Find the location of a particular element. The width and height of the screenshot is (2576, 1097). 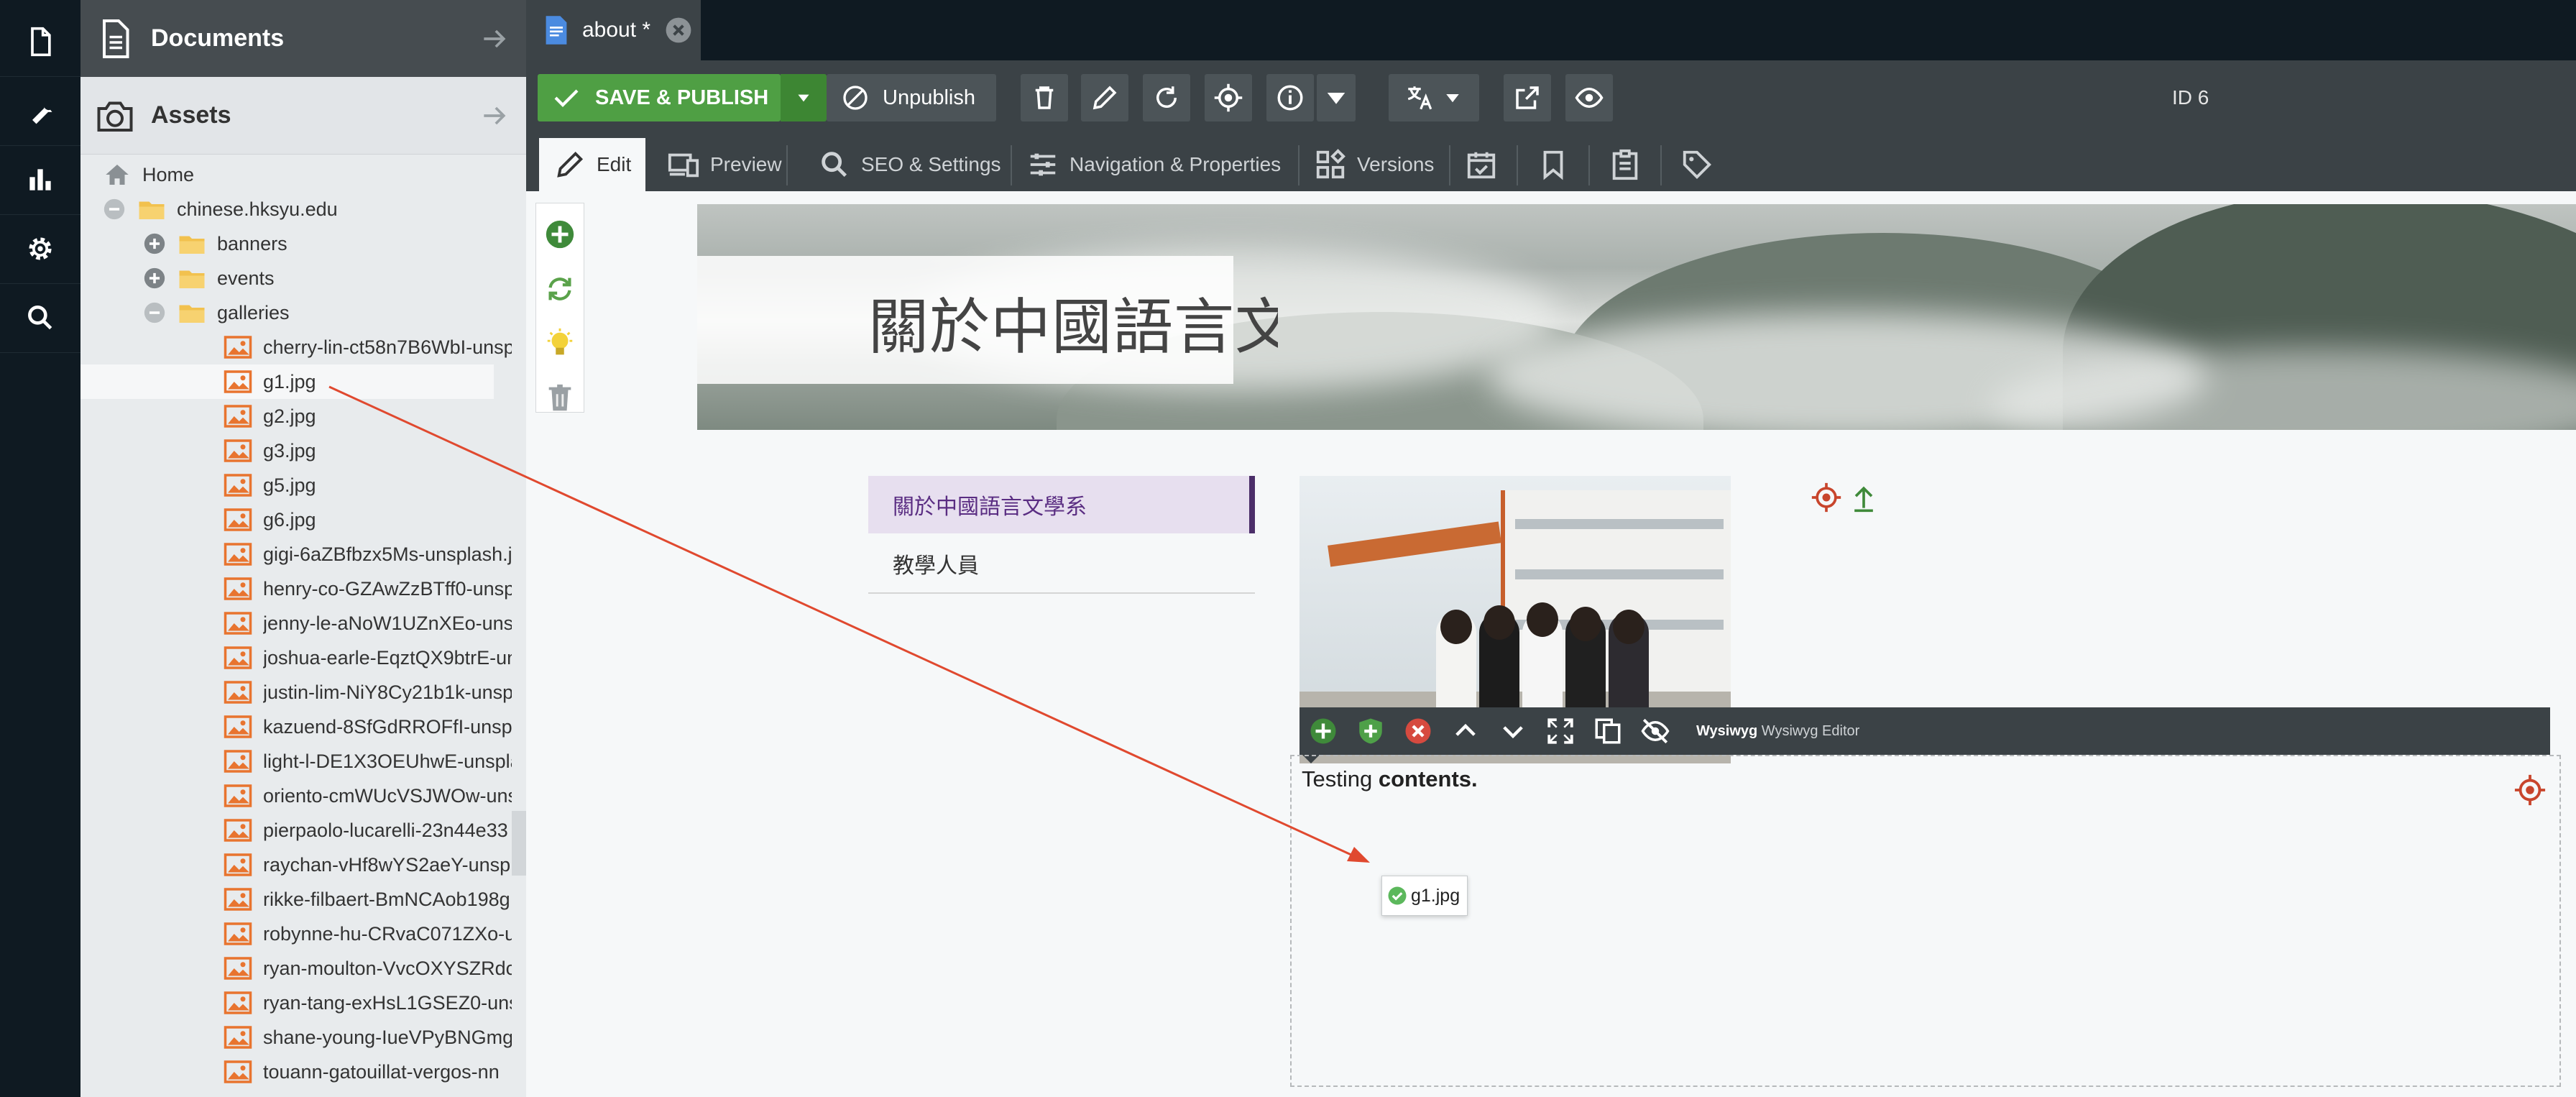

tree-item-image: cherry-lin-ct58n7B6WbI-unsplash is located at coordinates (296, 347).